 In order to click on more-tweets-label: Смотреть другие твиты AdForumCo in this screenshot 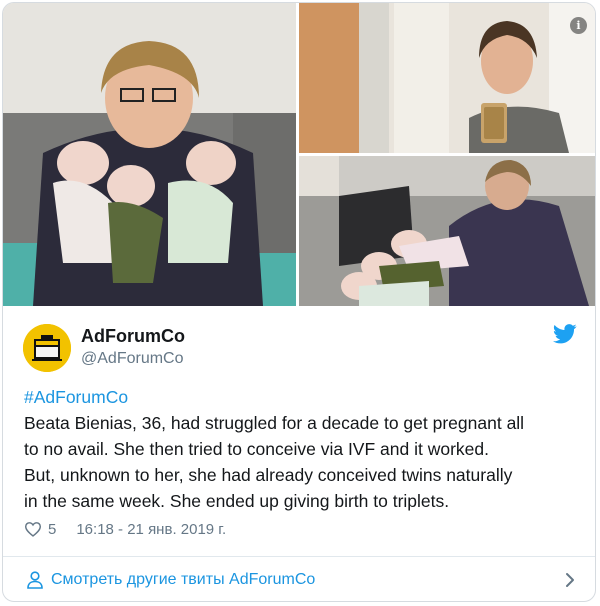, I will do `click(183, 580)`.